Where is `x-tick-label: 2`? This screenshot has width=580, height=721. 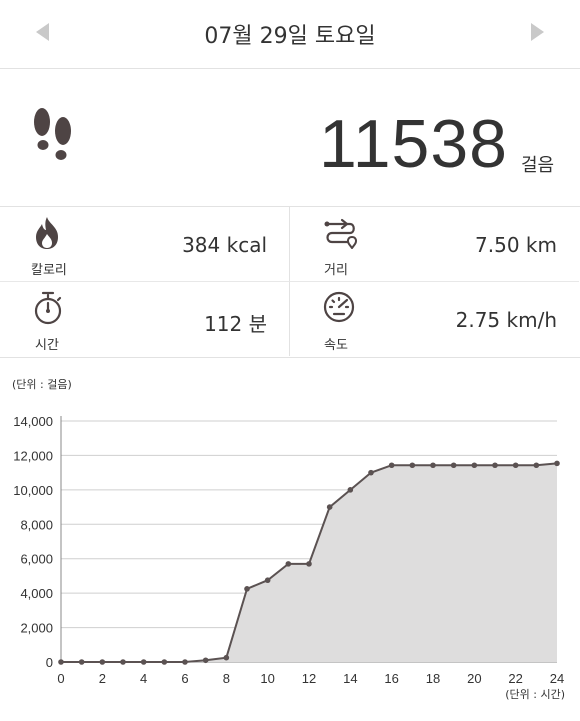 x-tick-label: 2 is located at coordinates (102, 678).